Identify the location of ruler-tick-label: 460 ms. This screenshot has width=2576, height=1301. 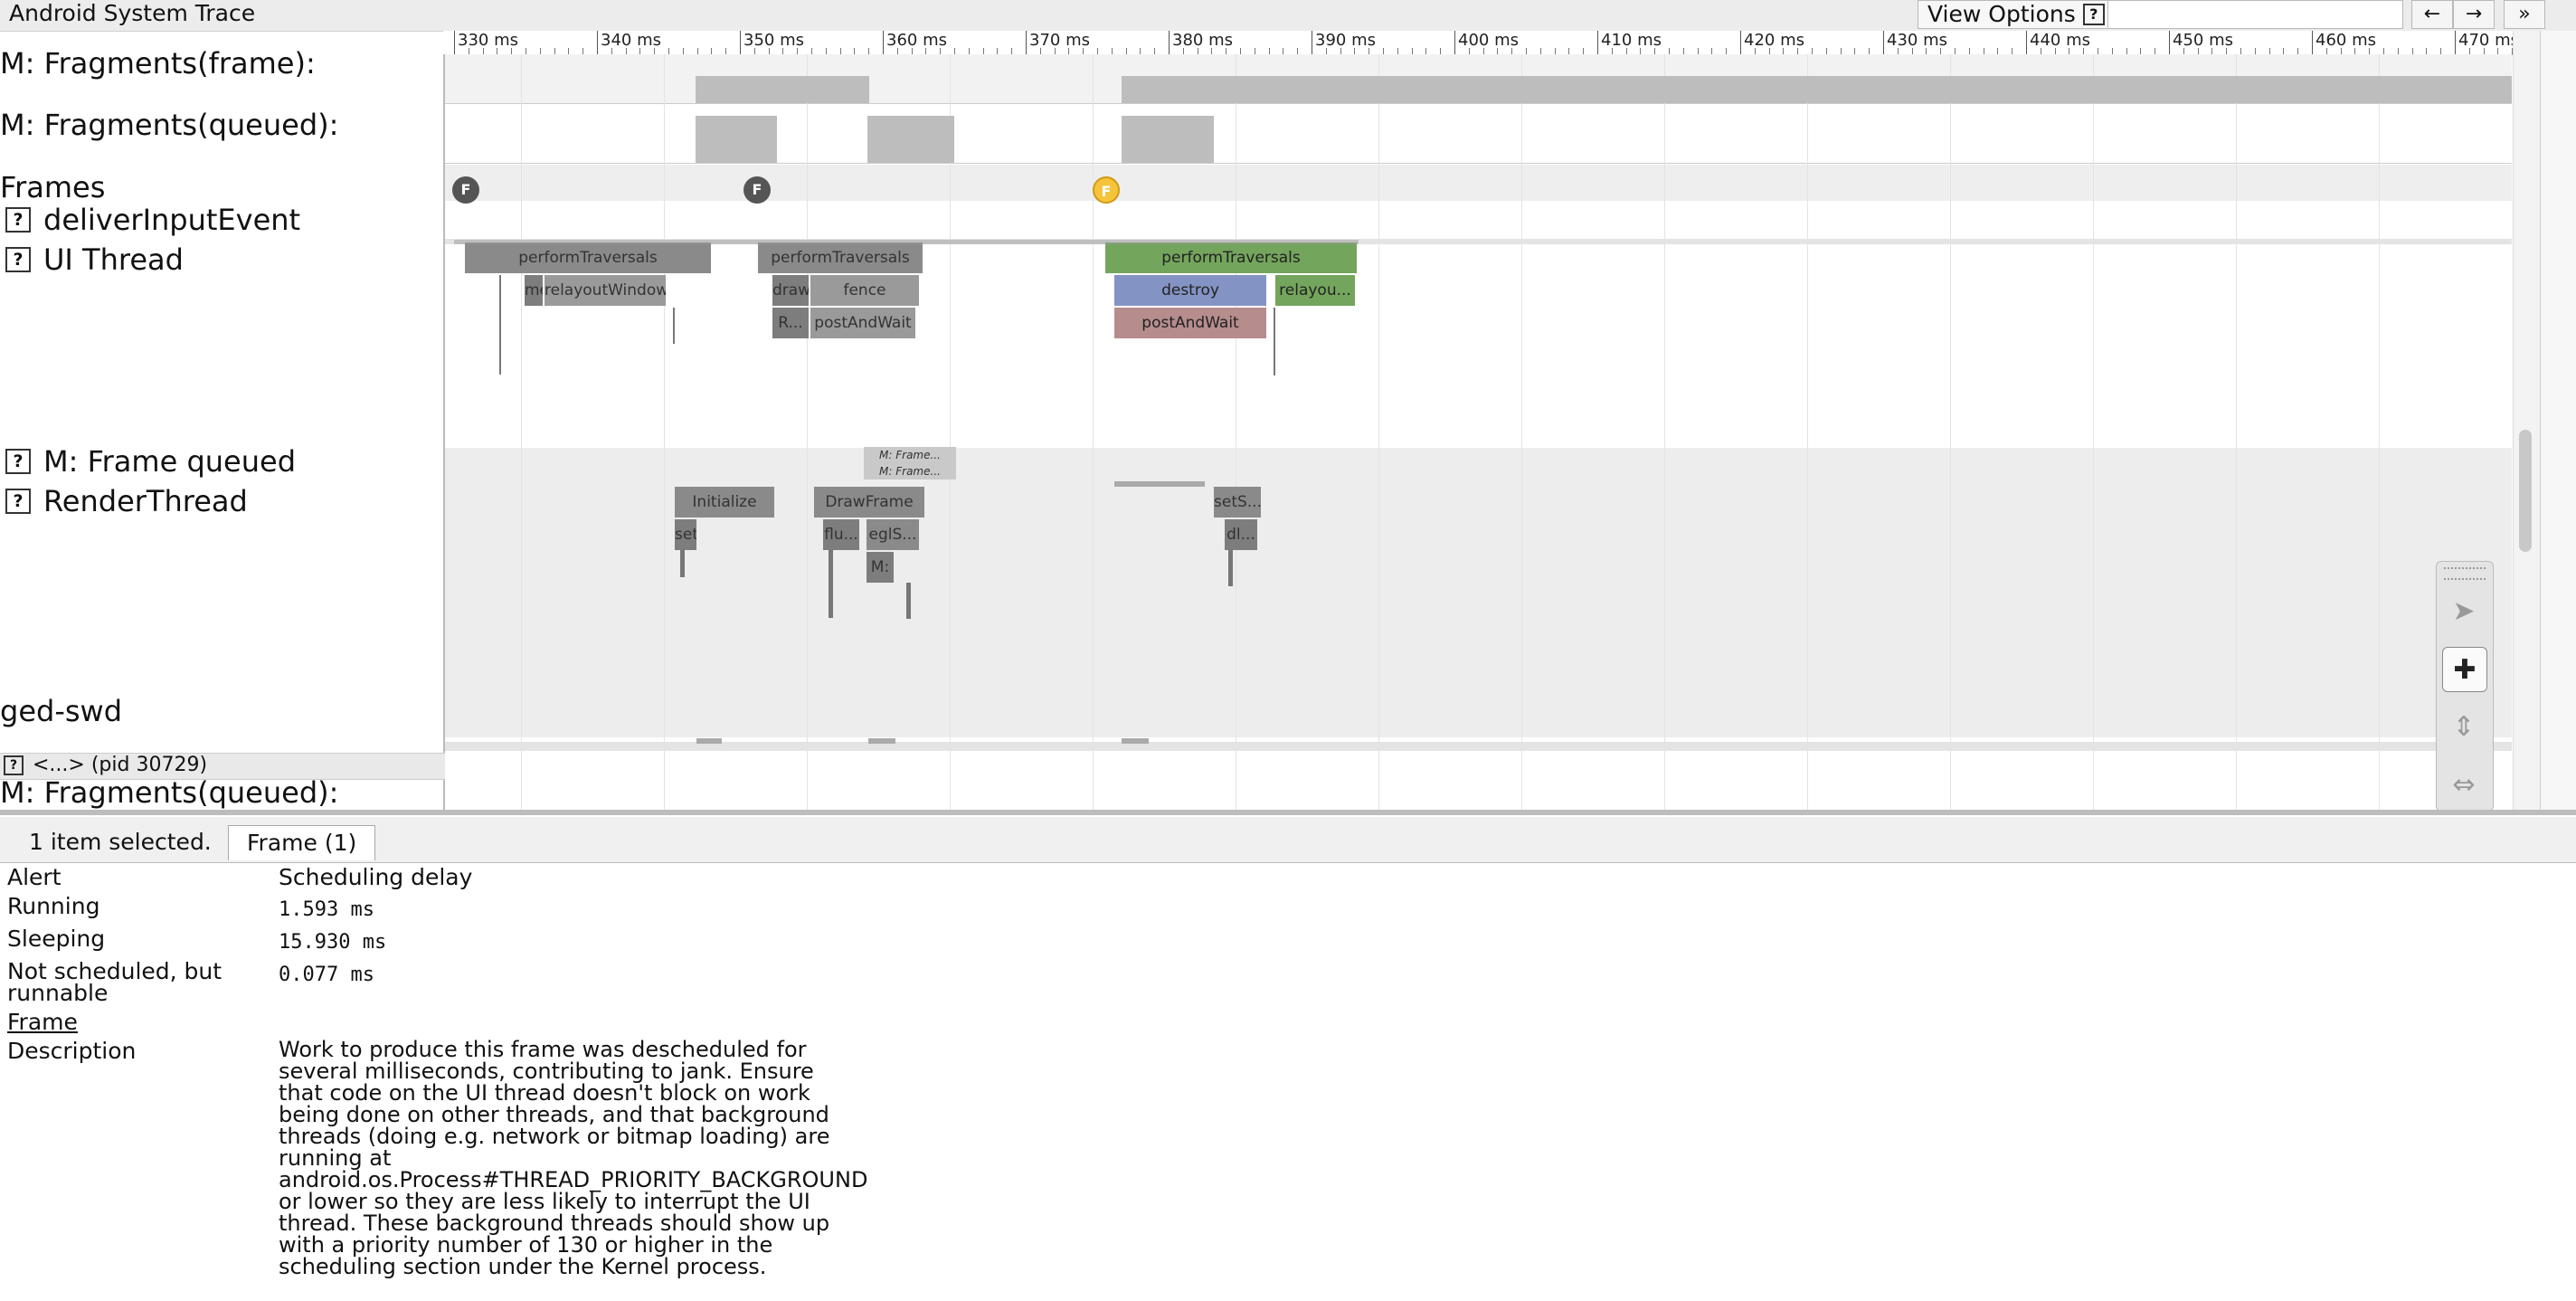
(2346, 40).